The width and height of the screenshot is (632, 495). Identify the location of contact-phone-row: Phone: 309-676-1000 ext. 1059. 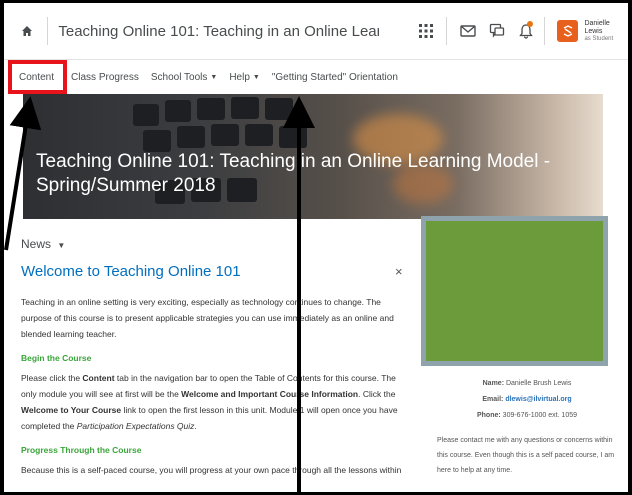
(527, 416).